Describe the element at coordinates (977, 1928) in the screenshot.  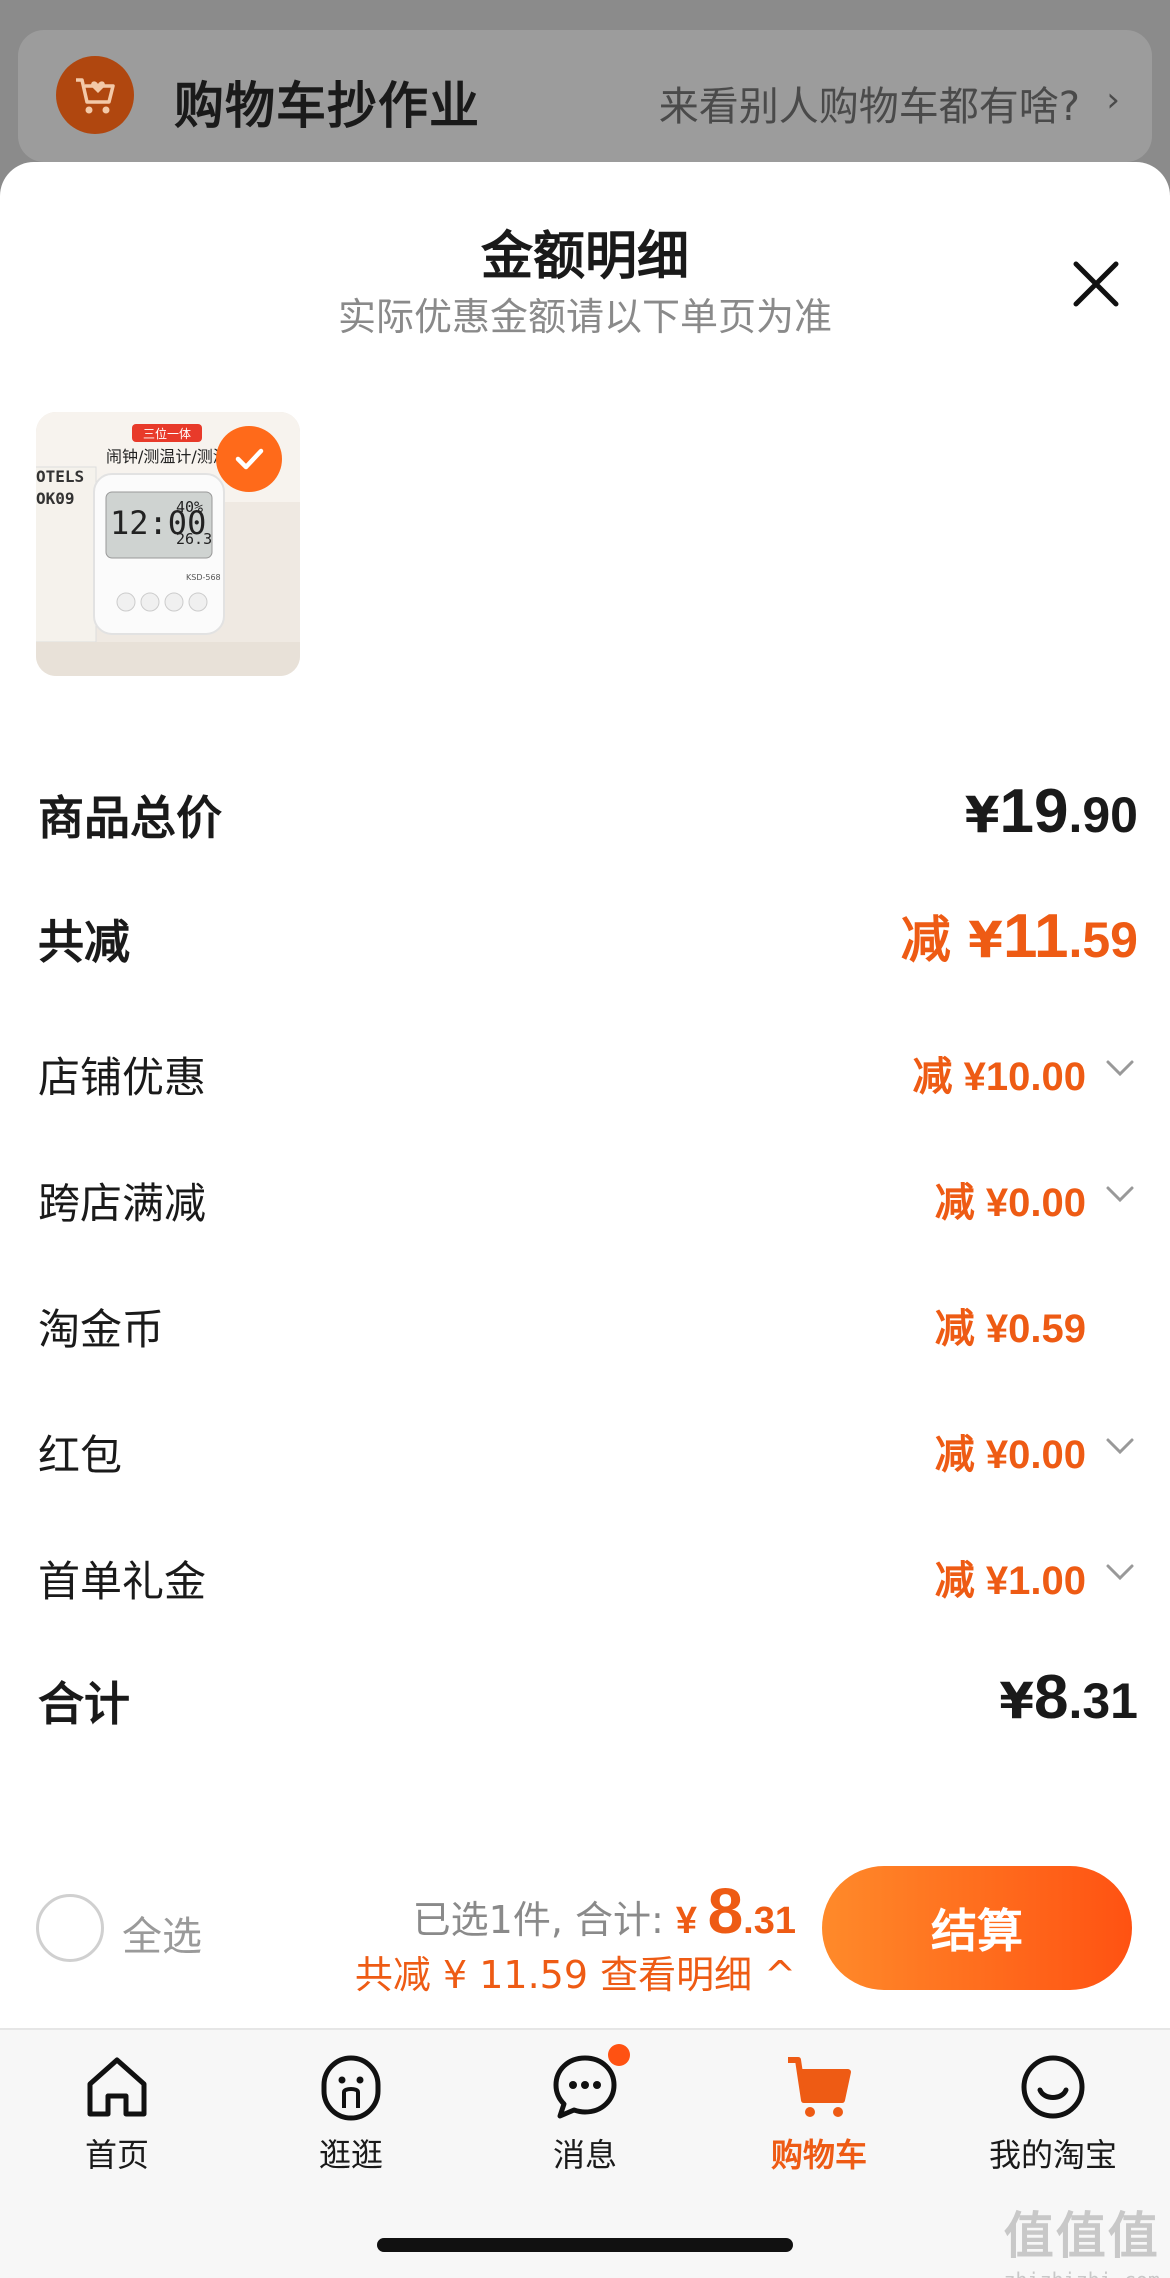
I see `checkout-button: 结算` at that location.